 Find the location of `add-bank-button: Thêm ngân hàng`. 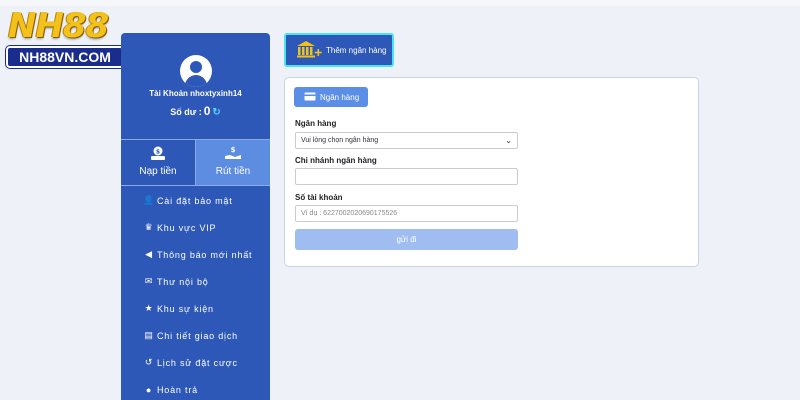

add-bank-button: Thêm ngân hàng is located at coordinates (339, 50).